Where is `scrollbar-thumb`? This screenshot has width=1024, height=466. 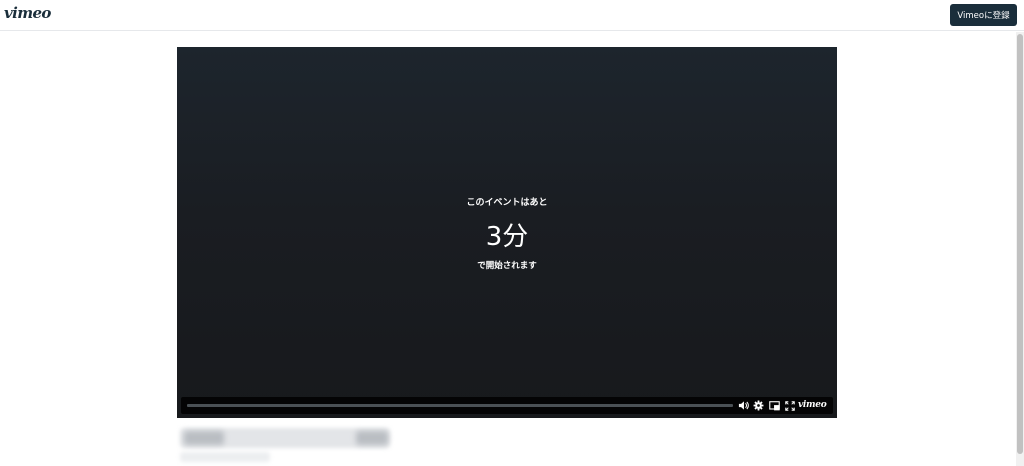
scrollbar-thumb is located at coordinates (1020, 244).